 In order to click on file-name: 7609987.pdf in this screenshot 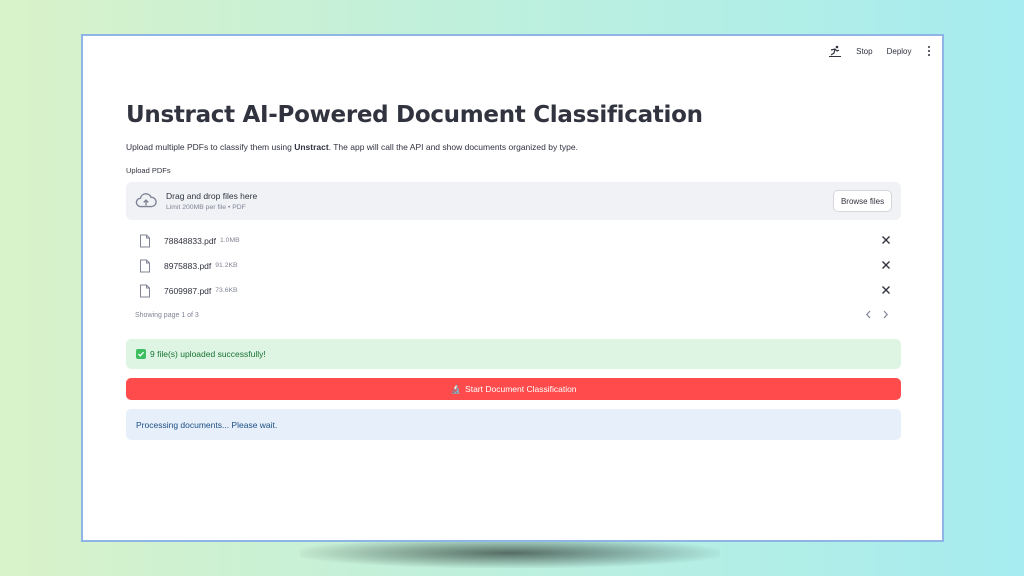, I will do `click(188, 290)`.